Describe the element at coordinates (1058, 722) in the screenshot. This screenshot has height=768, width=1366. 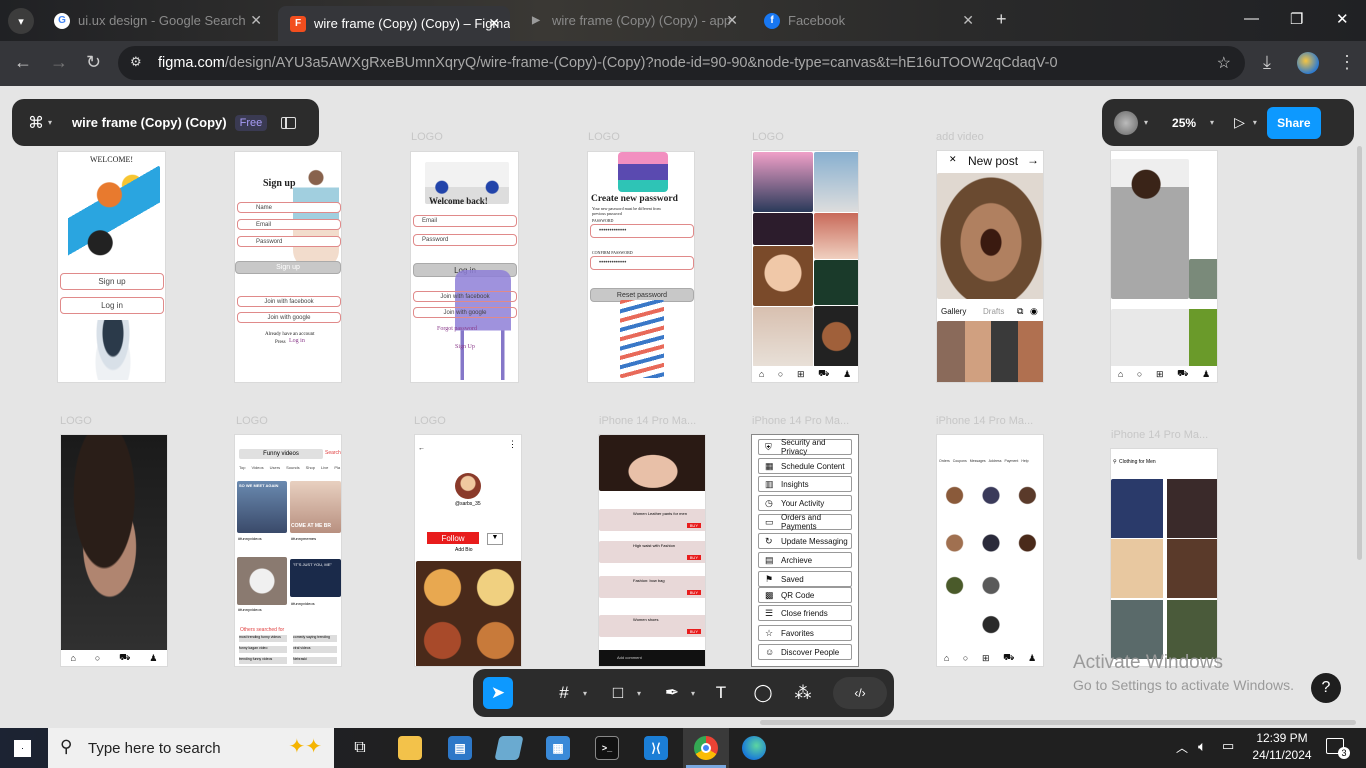
I see `horizontal-scrollbar` at that location.